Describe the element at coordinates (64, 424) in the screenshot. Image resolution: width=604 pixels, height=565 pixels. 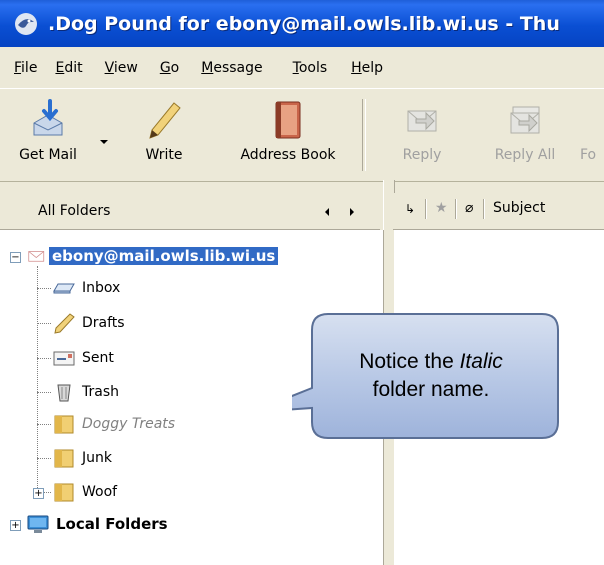
I see `folder-icon` at that location.